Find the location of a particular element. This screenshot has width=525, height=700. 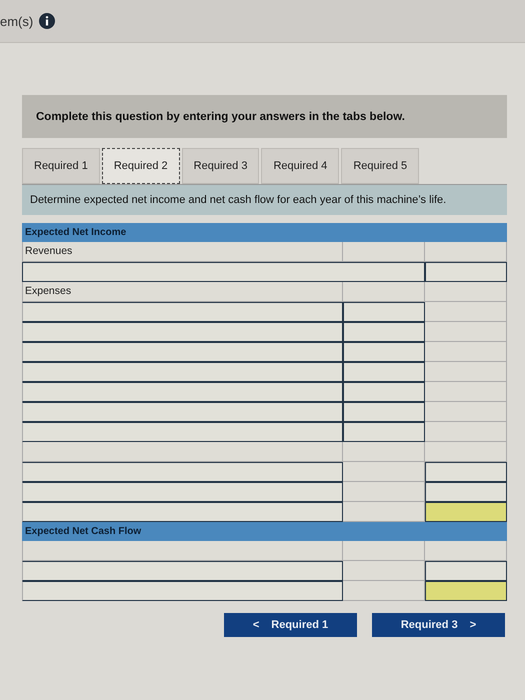

info-icon is located at coordinates (47, 21).